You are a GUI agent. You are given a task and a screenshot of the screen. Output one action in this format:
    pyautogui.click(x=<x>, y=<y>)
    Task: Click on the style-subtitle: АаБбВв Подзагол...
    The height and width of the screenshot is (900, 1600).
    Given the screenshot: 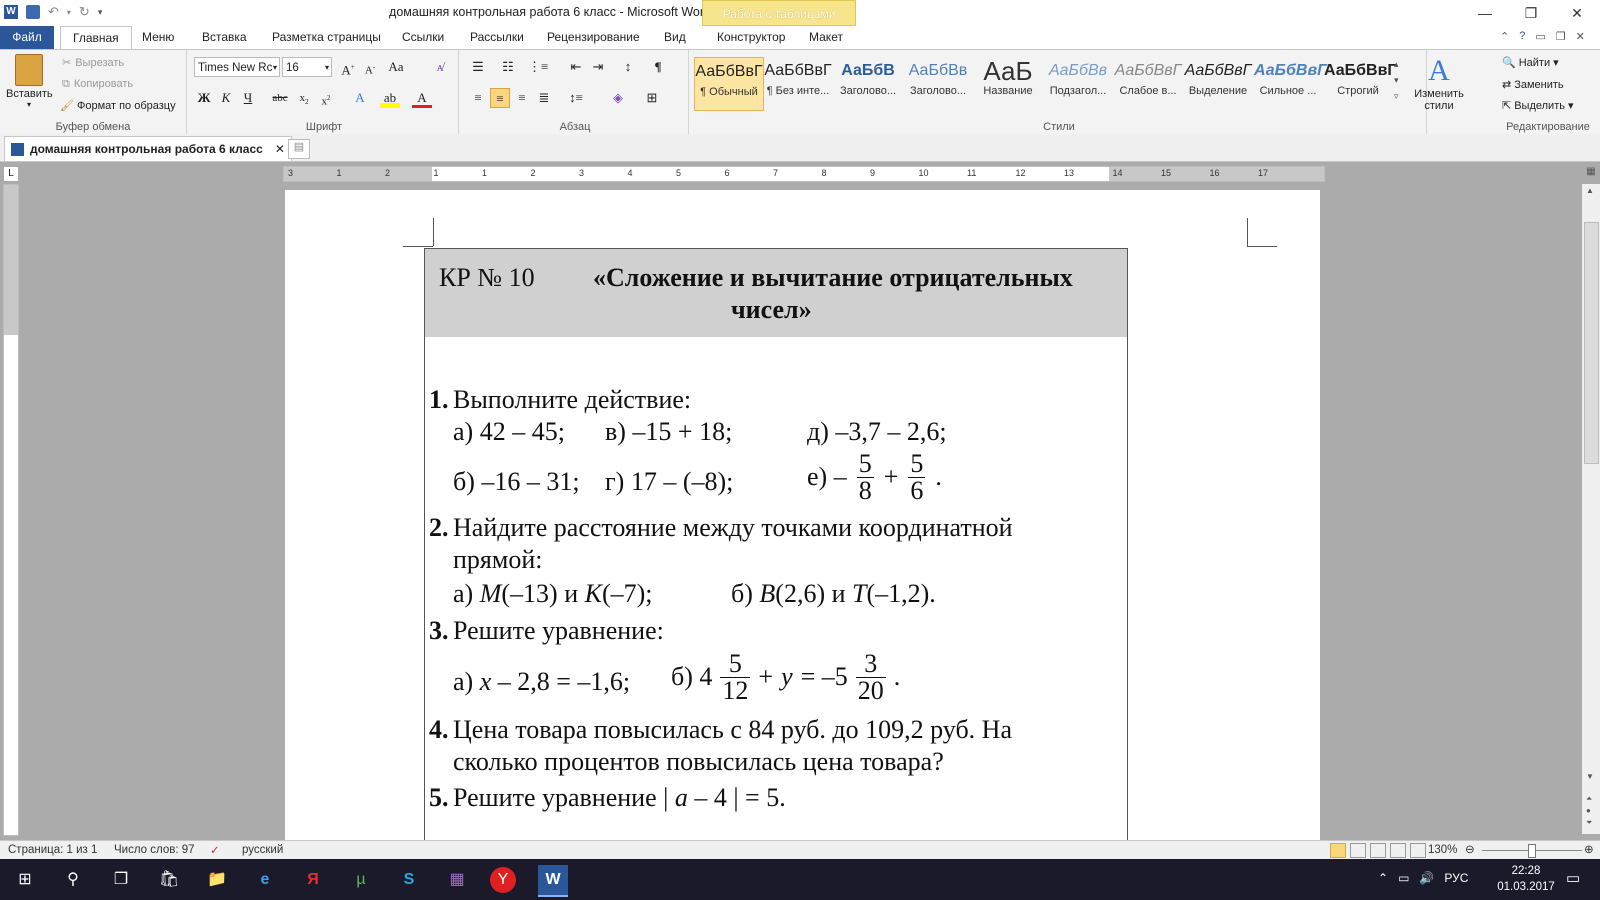 What is the action you would take?
    pyautogui.click(x=1078, y=83)
    